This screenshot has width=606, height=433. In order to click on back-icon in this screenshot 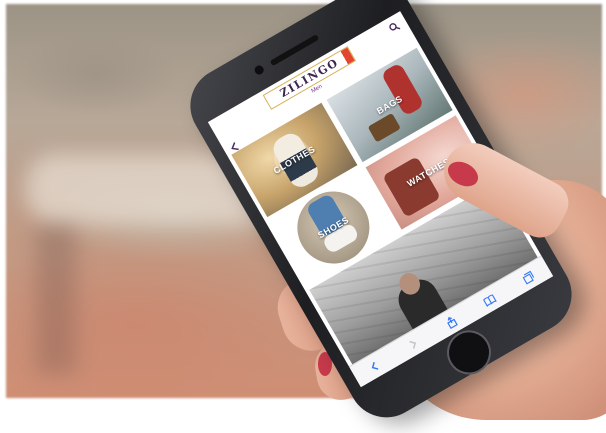, I will do `click(374, 366)`.